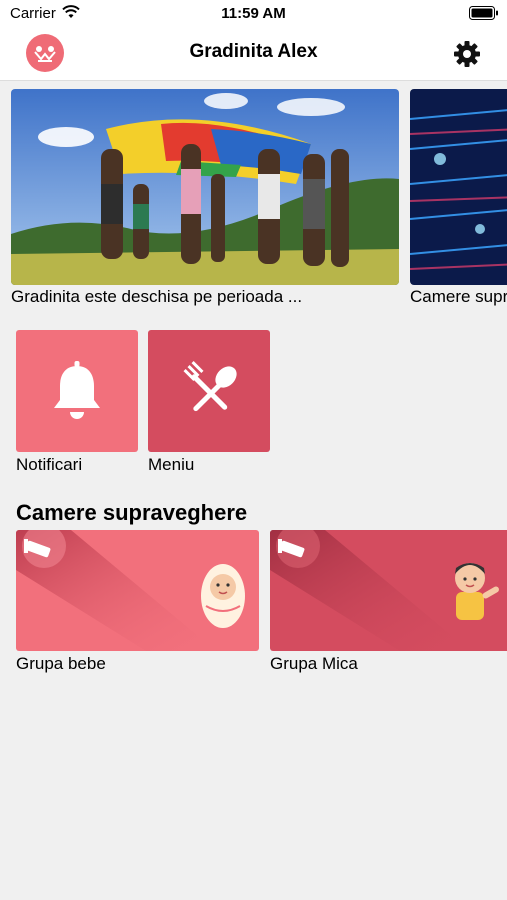 The height and width of the screenshot is (900, 507). Describe the element at coordinates (467, 54) in the screenshot. I see `gear-icon` at that location.